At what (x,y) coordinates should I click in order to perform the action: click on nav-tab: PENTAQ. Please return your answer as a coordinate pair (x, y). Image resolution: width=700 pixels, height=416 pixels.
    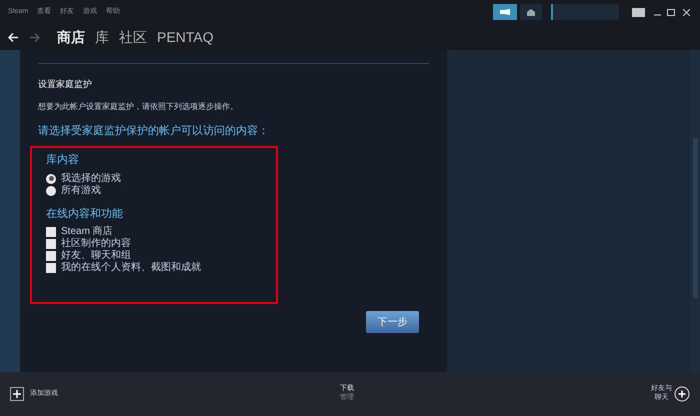
    Looking at the image, I should click on (185, 37).